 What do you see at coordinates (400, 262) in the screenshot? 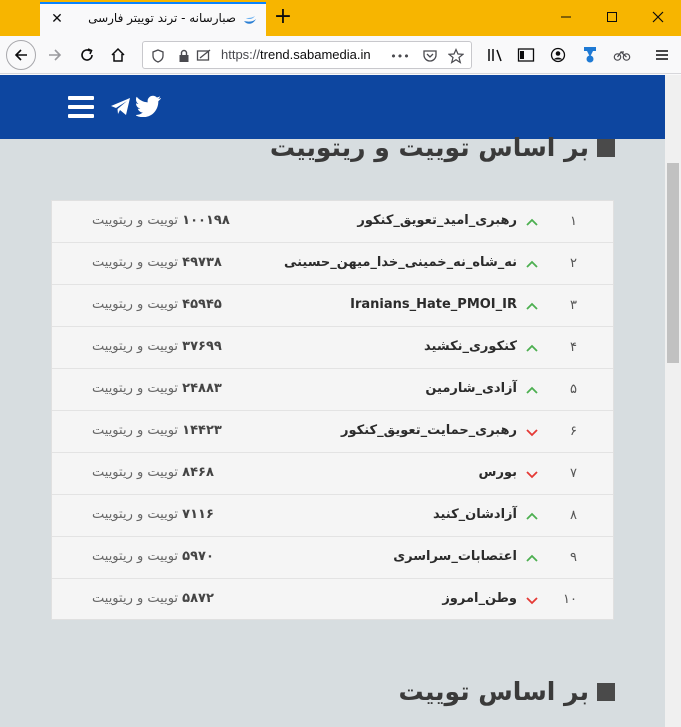
I see `trend-hashtag-link: نه_شاه_نه_خمینی_خدا_میهن_حسینی` at bounding box center [400, 262].